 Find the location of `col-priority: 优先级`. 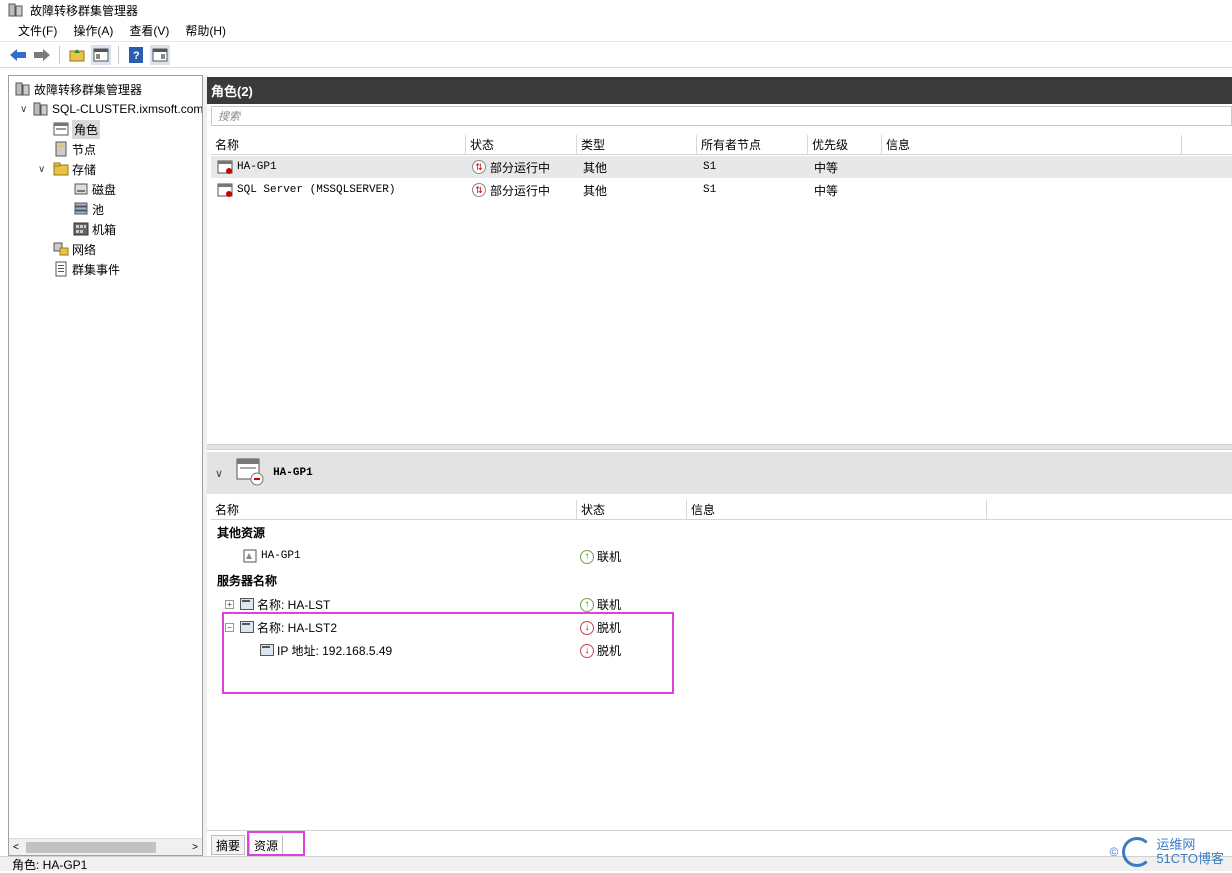

col-priority: 优先级 is located at coordinates (845, 144).